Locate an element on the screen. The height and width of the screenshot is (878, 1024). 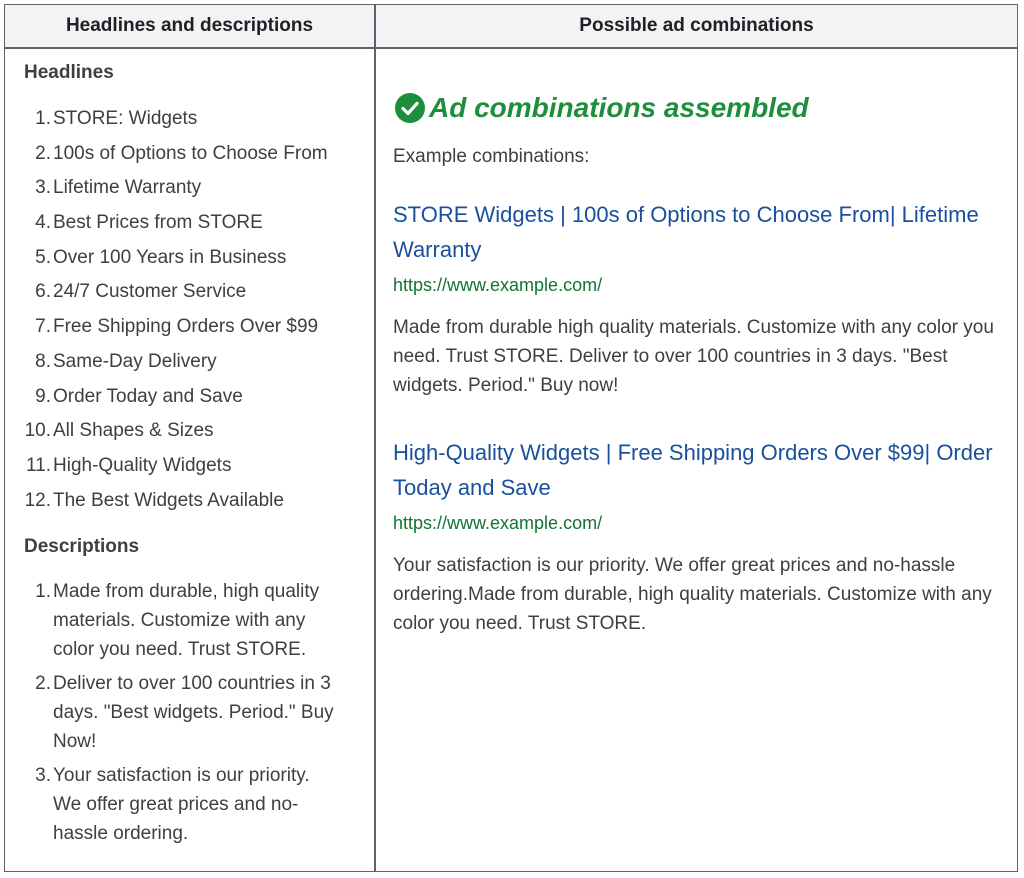
list-number: 8. is located at coordinates (43, 361).